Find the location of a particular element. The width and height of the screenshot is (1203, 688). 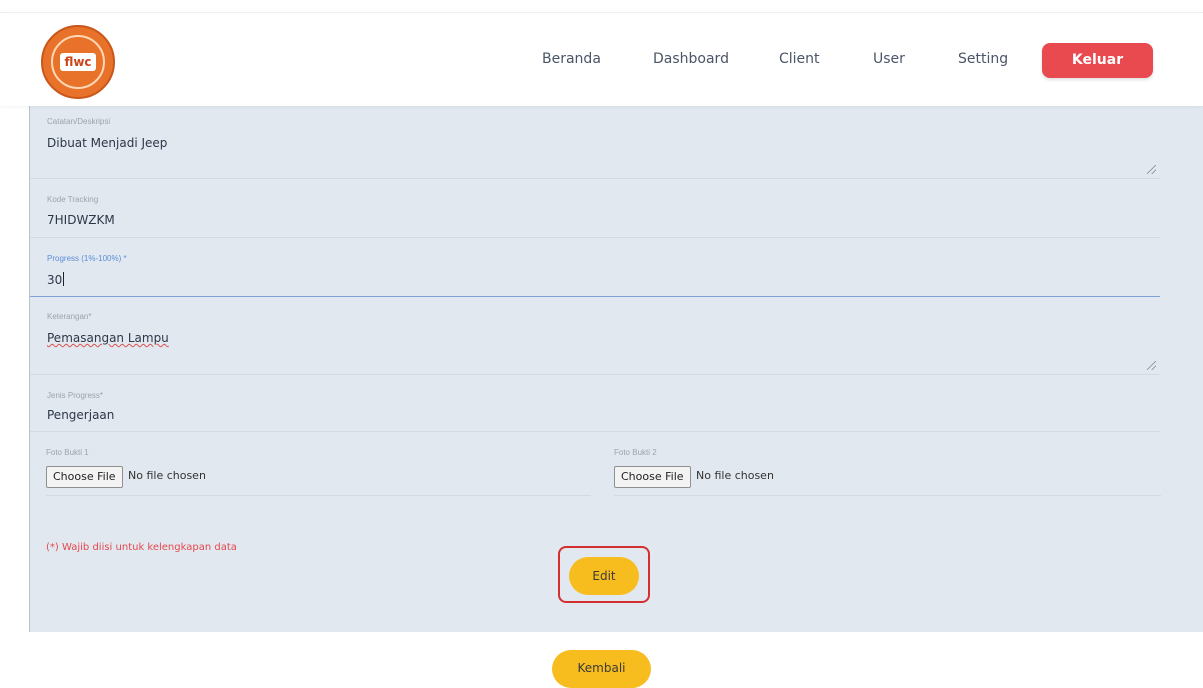

tracking-code-label: Kode Tracking is located at coordinates (73, 199).